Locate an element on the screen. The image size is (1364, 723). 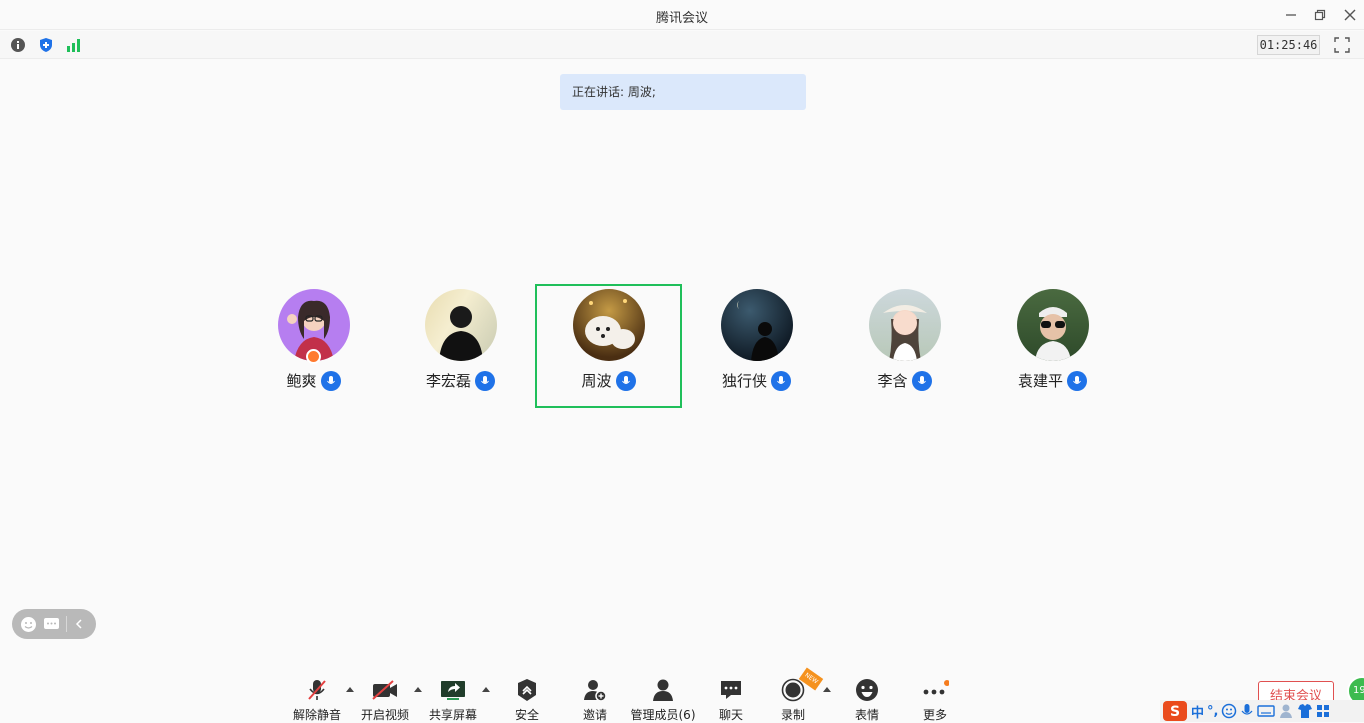
smiley-icon is located at coordinates (867, 690).